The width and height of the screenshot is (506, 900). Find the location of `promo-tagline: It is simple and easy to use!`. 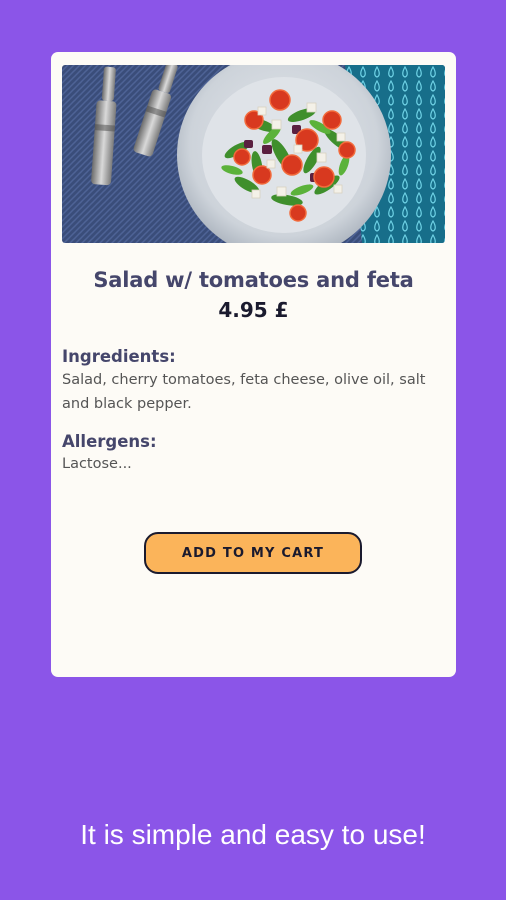

promo-tagline: It is simple and easy to use! is located at coordinates (253, 834).